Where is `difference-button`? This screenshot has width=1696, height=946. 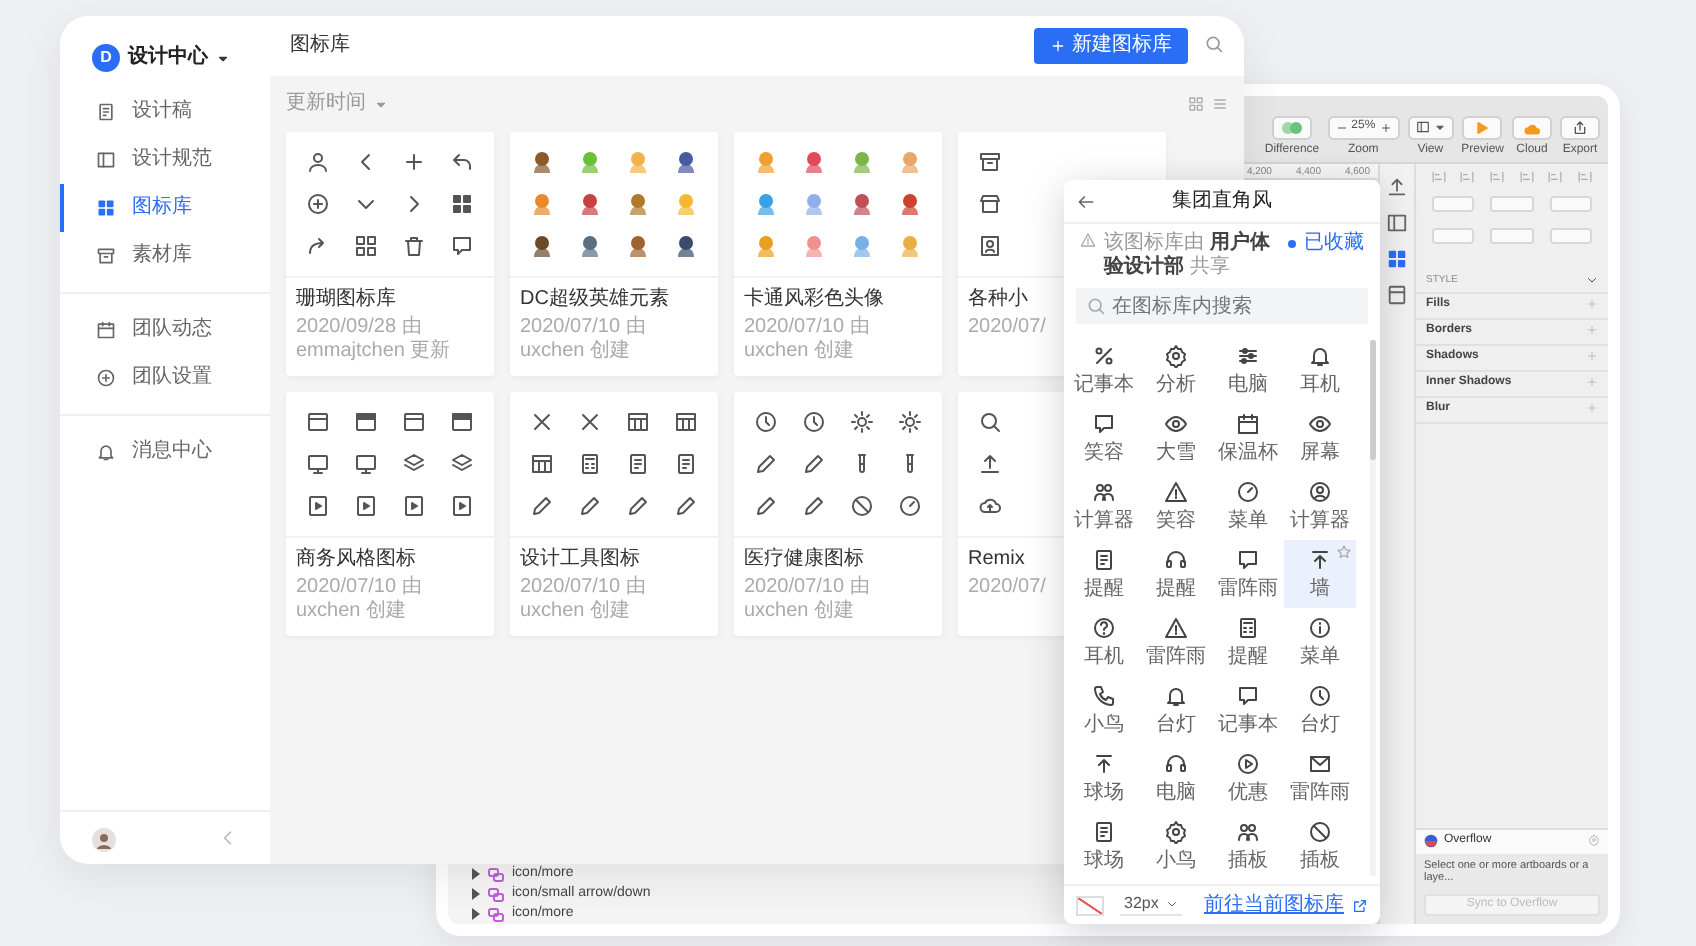 difference-button is located at coordinates (1292, 127).